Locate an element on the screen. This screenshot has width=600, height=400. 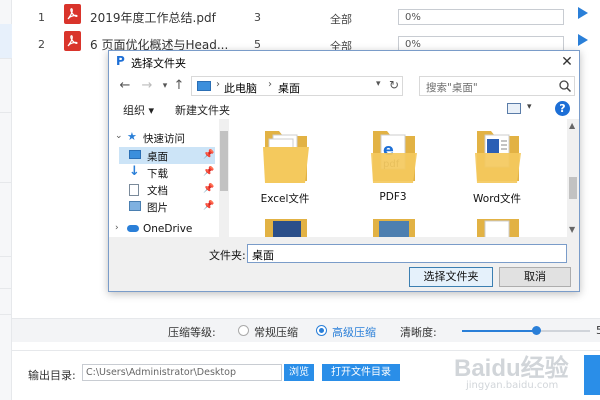
computer-icon is located at coordinates (204, 86).